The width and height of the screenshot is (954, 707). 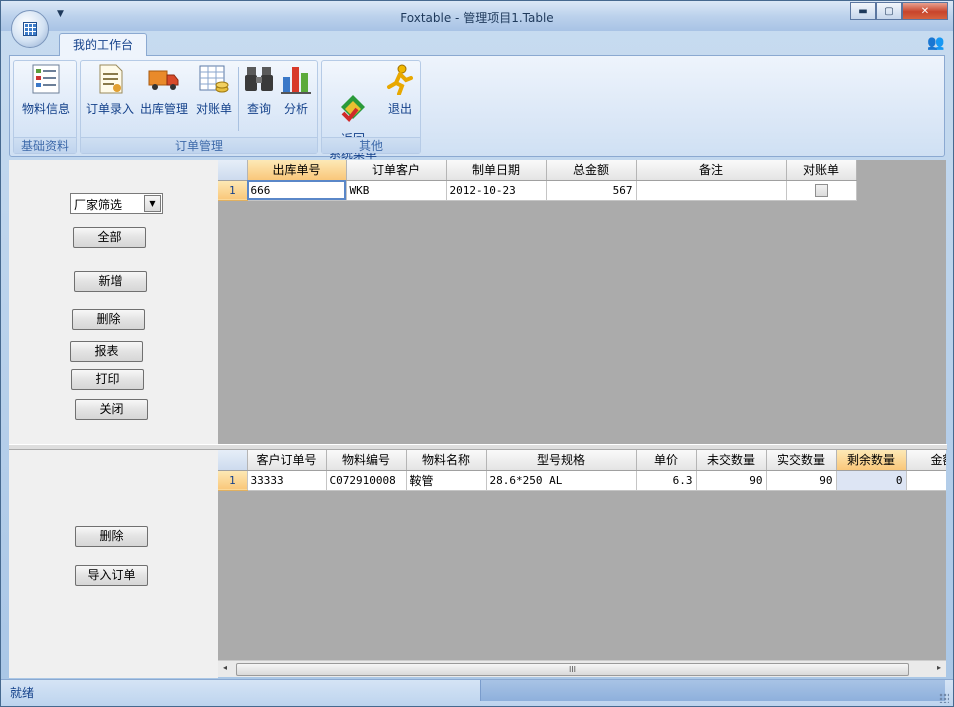 What do you see at coordinates (110, 79) in the screenshot?
I see `document-icon` at bounding box center [110, 79].